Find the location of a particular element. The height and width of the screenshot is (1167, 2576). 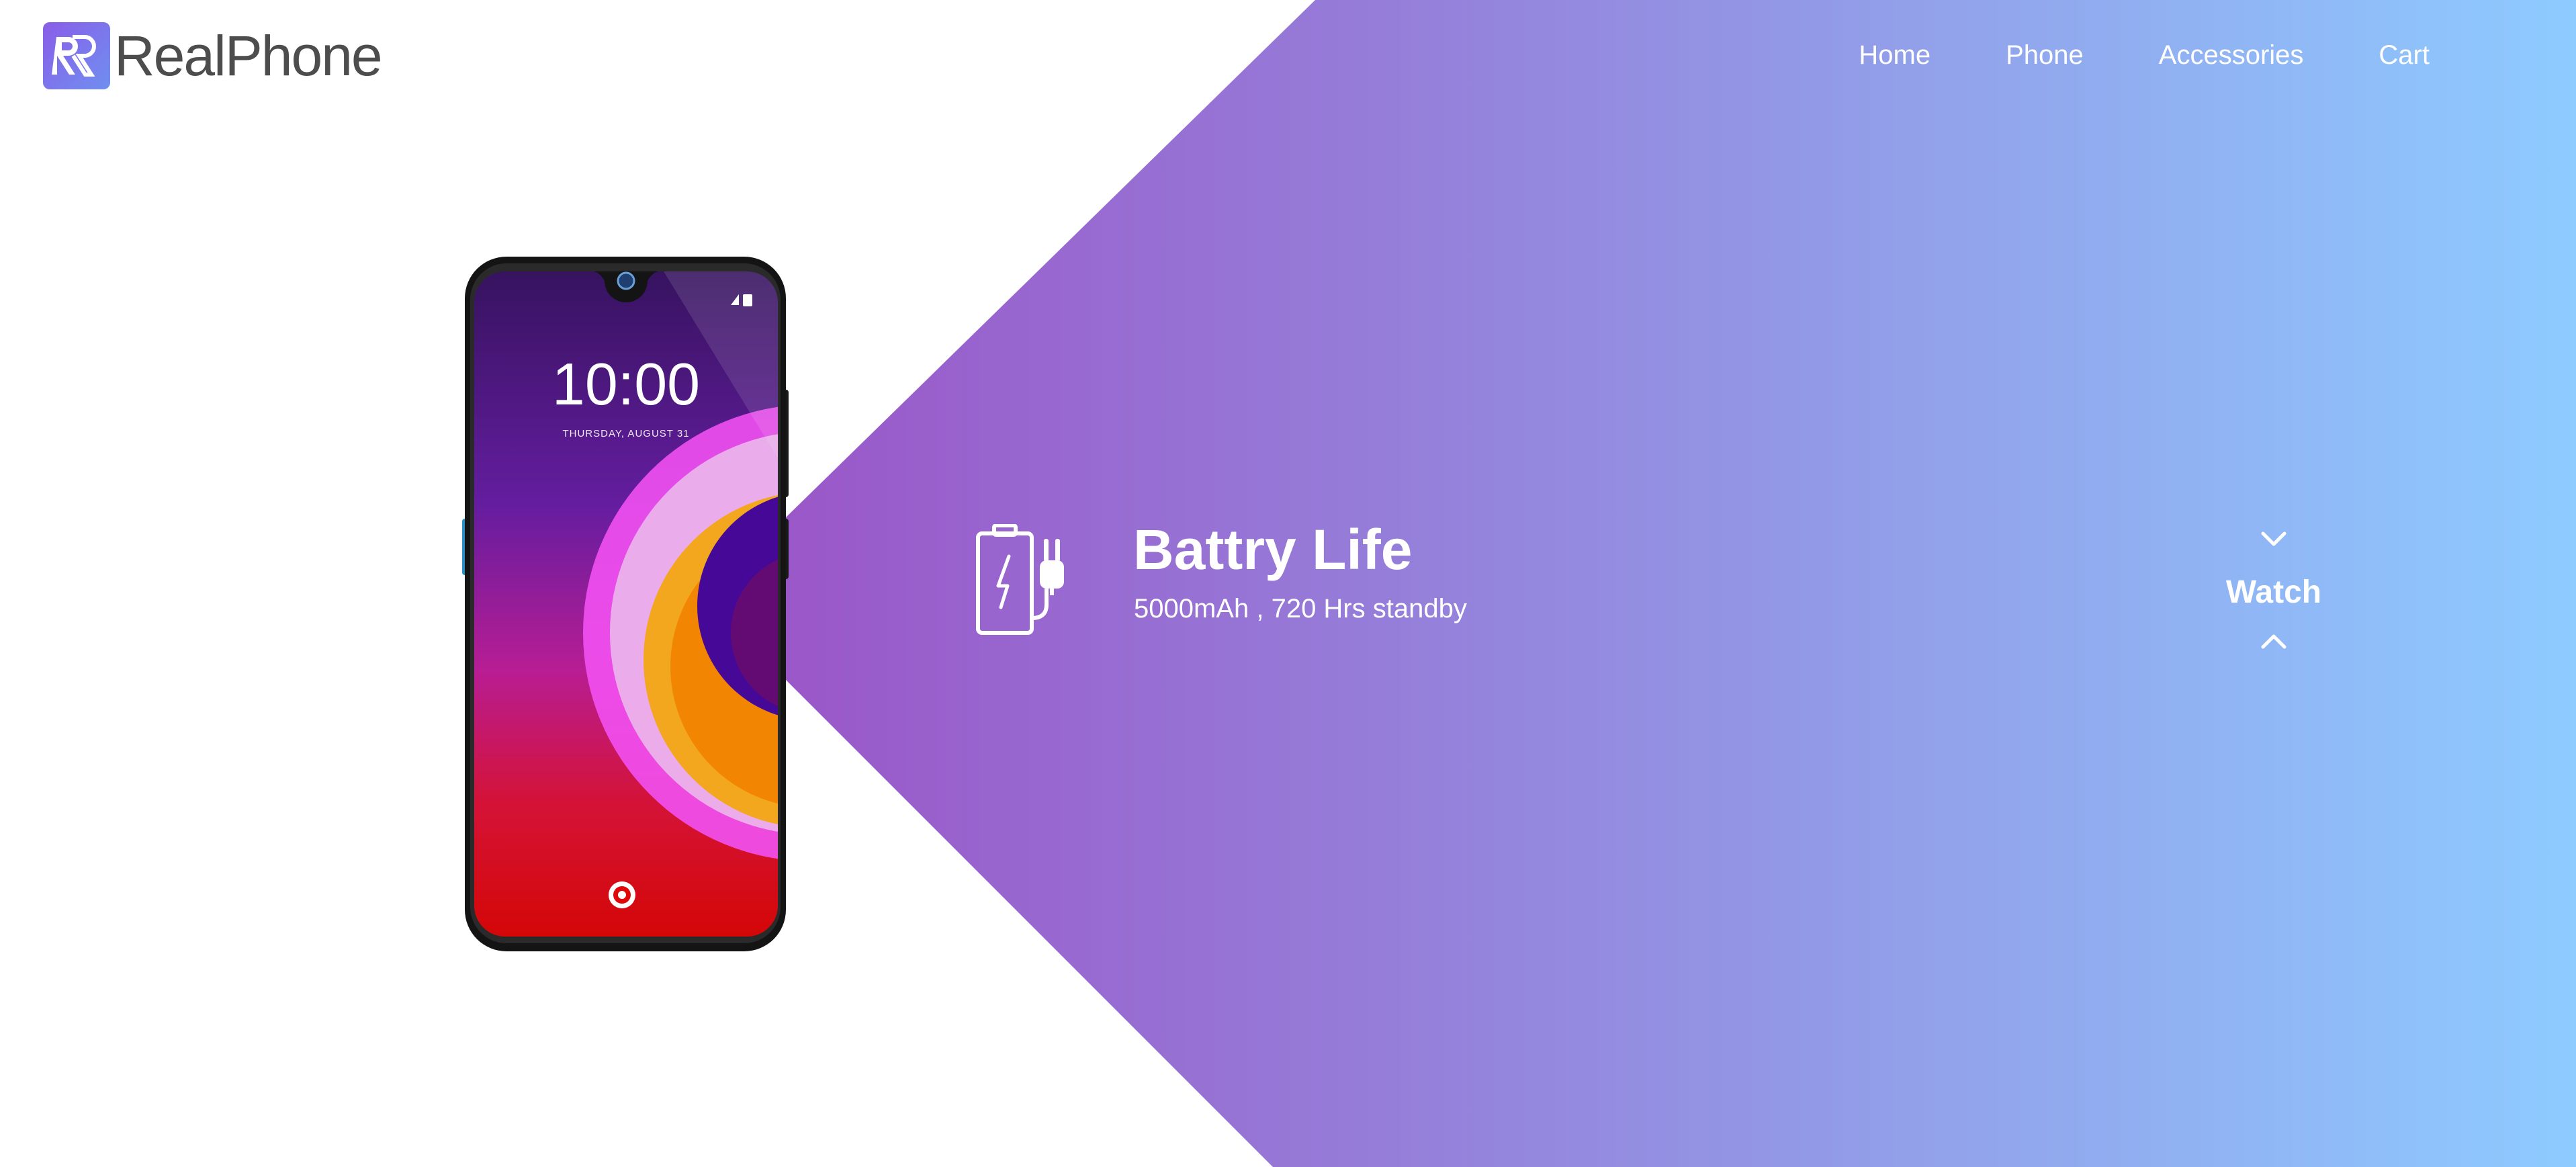

phone-date: THURSDAY, AUGUST 31 is located at coordinates (626, 433).